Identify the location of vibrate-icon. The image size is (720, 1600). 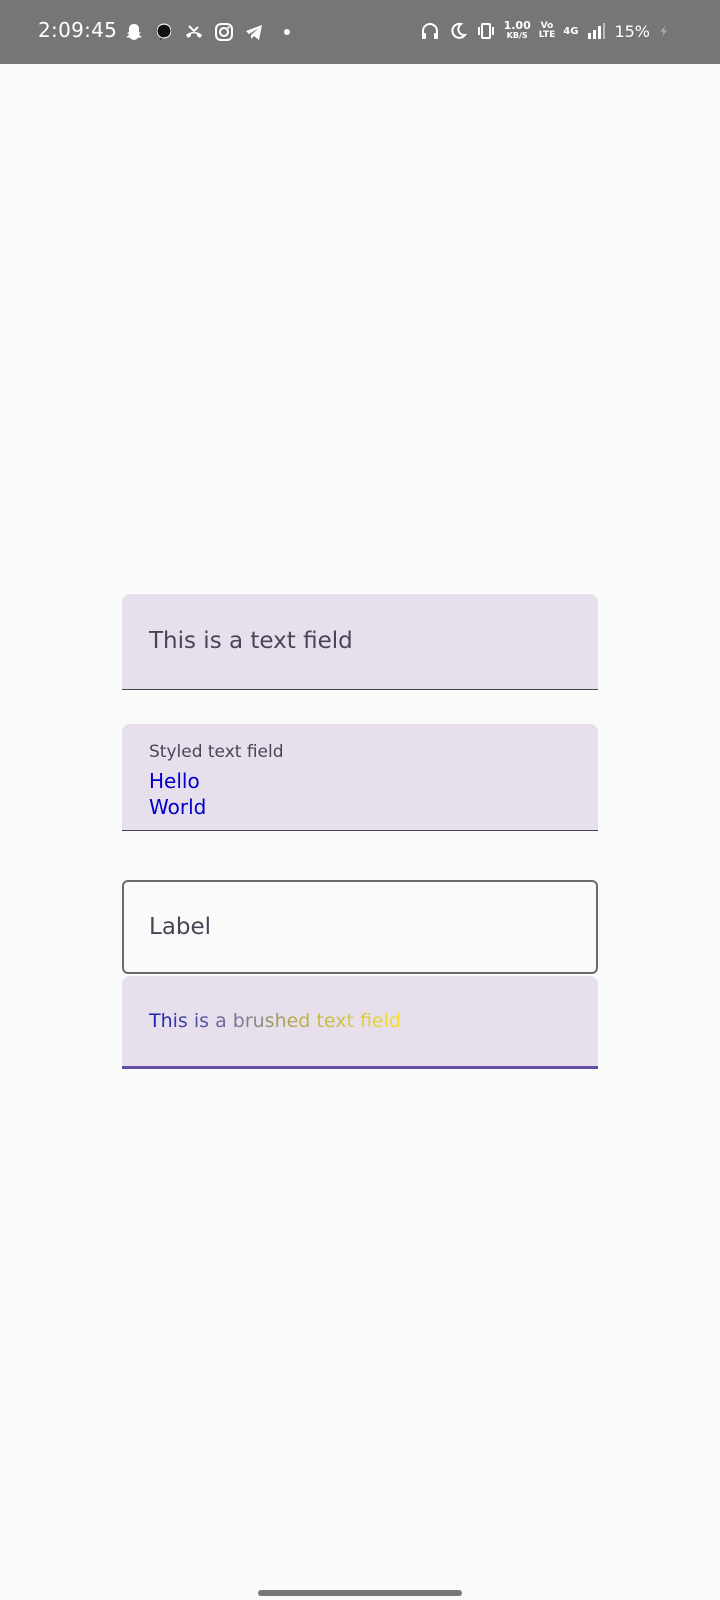
(485, 31).